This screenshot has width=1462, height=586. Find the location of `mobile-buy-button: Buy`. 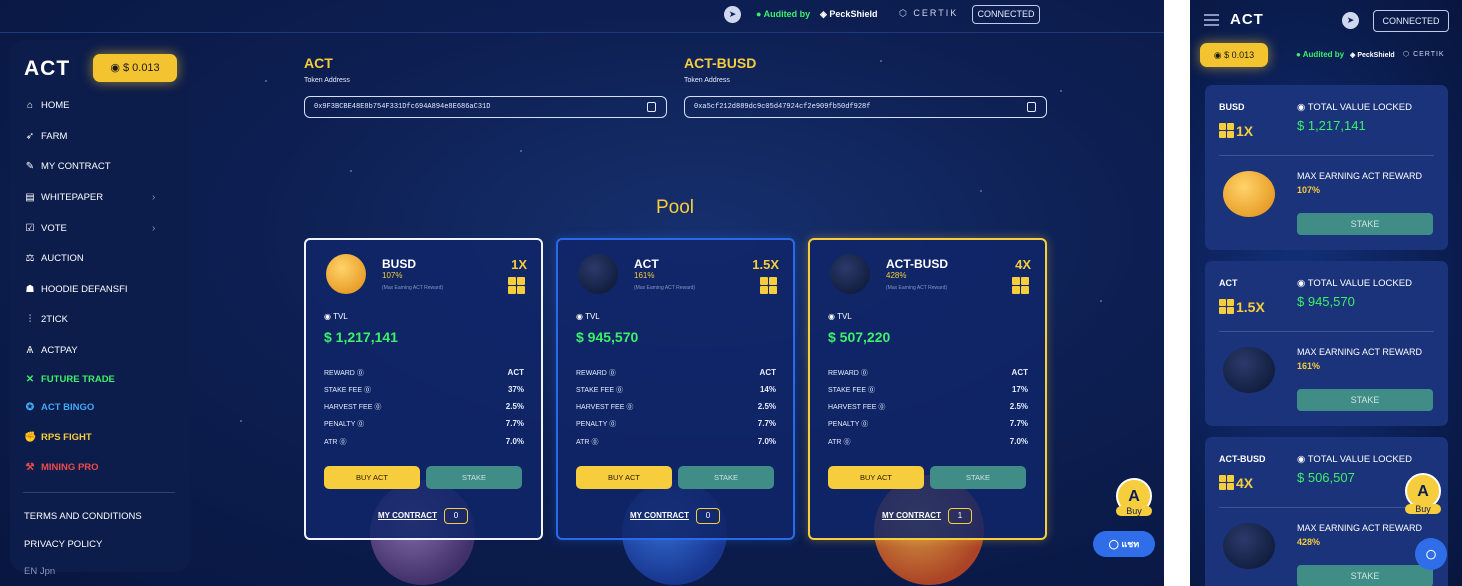

mobile-buy-button: Buy is located at coordinates (1423, 509).